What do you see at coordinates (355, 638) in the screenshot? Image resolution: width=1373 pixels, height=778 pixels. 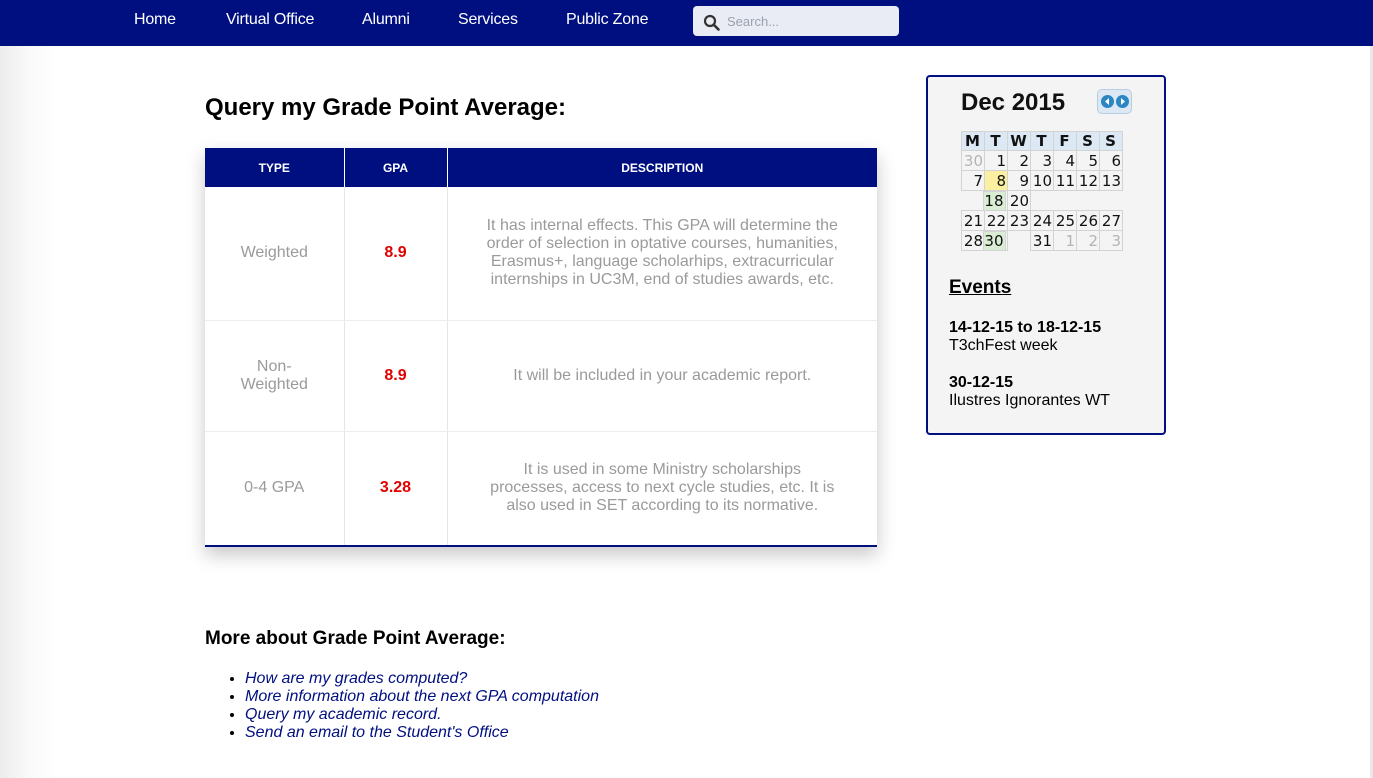 I see `more-section-title: More about Grade Point Average:` at bounding box center [355, 638].